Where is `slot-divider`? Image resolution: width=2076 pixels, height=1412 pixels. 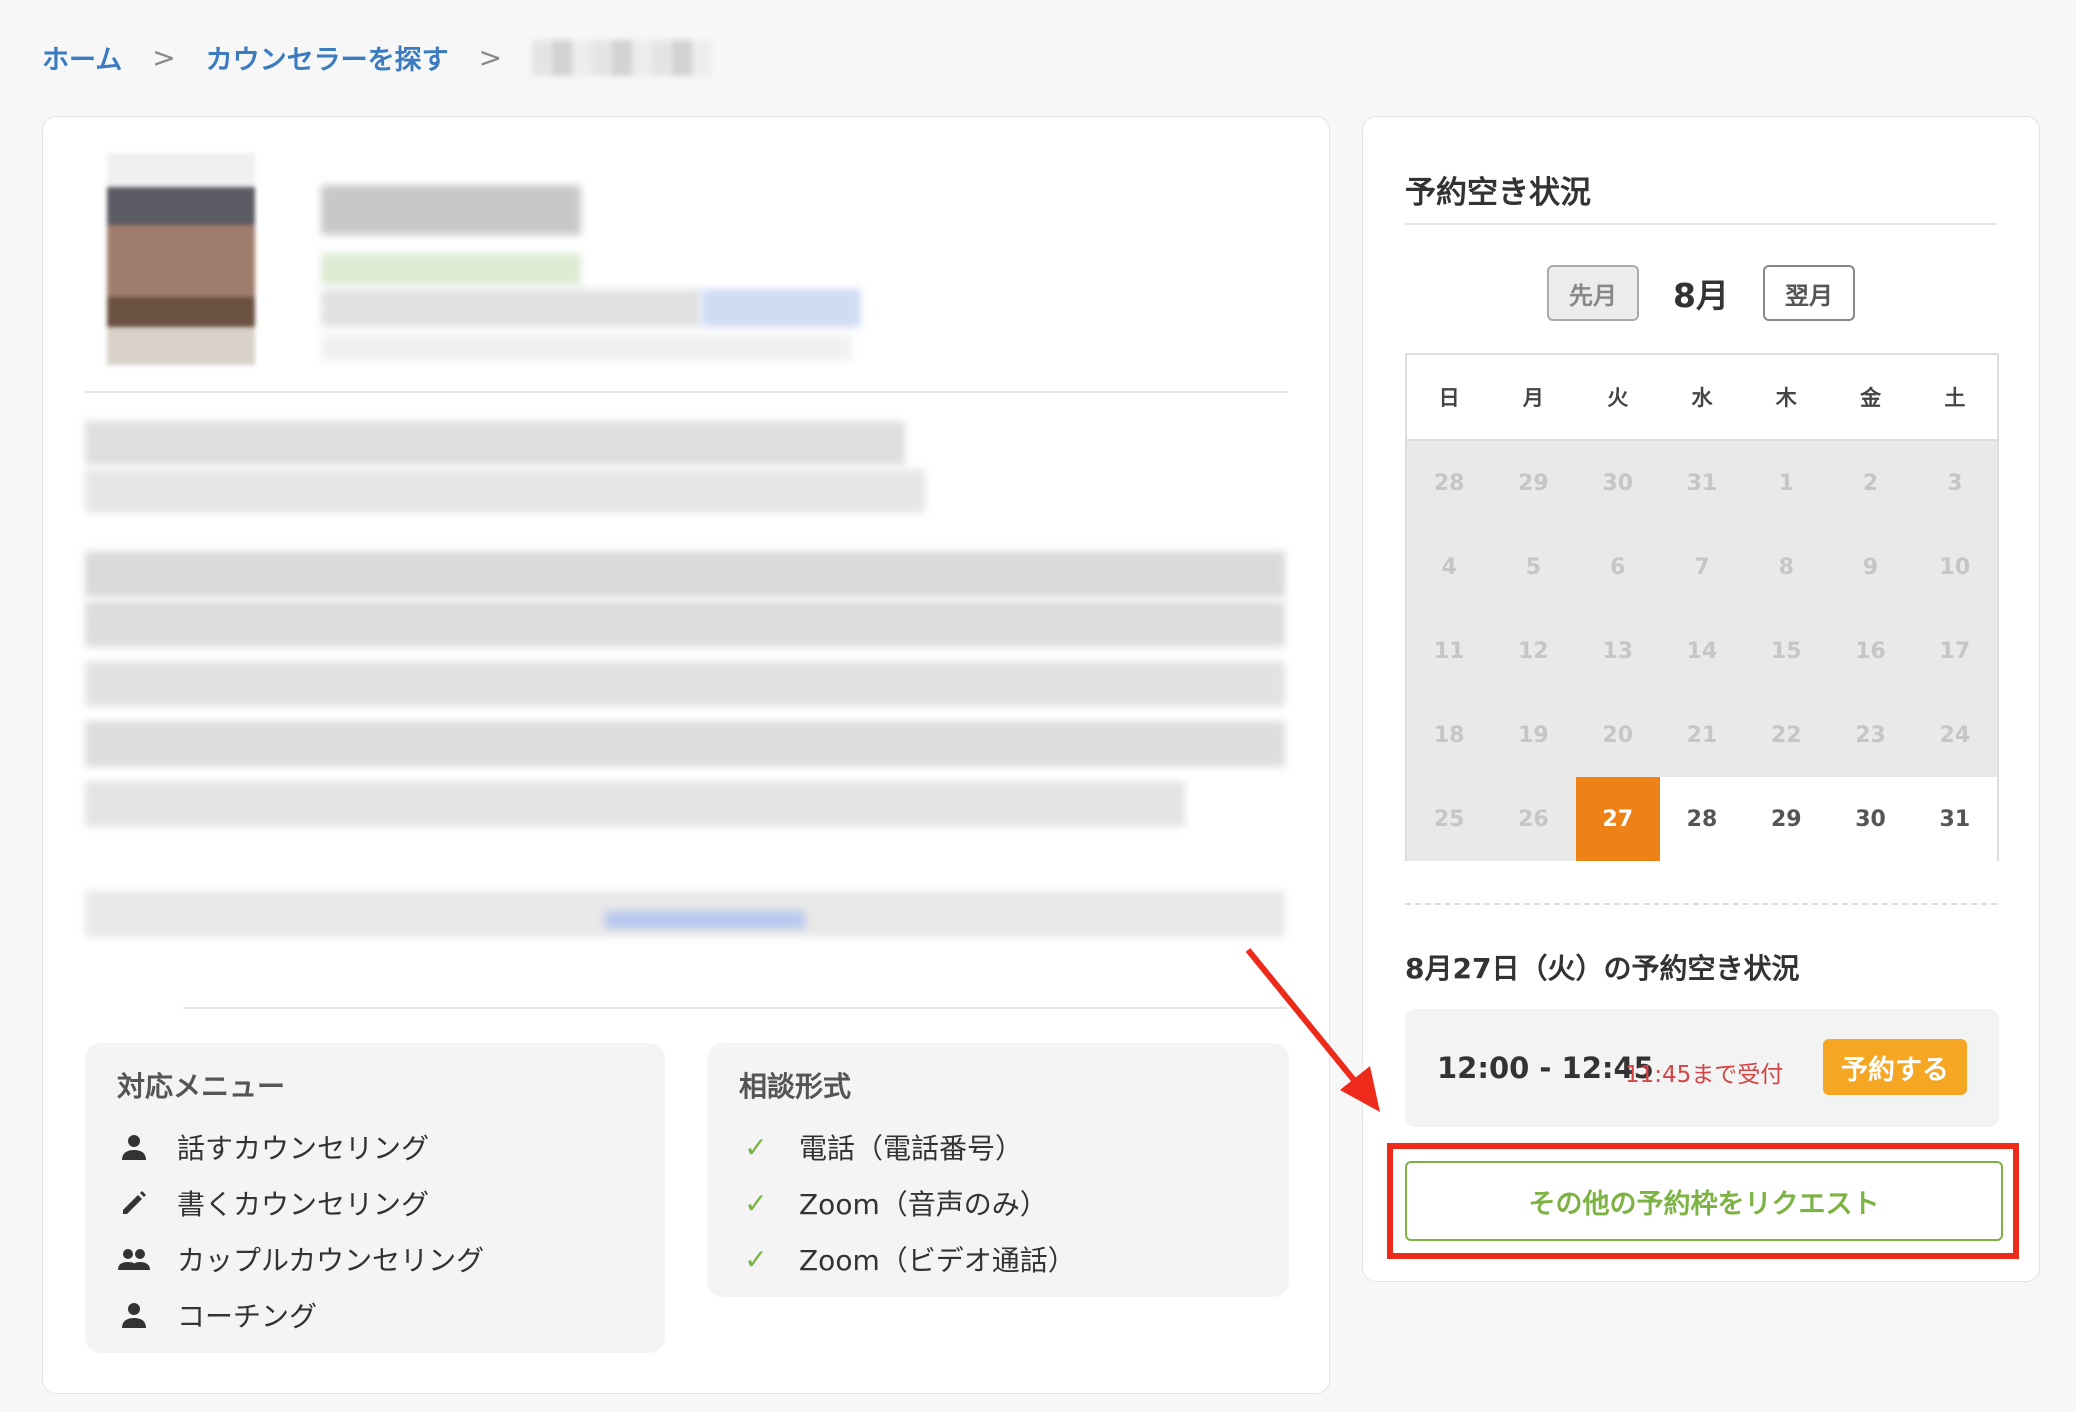 slot-divider is located at coordinates (1701, 904).